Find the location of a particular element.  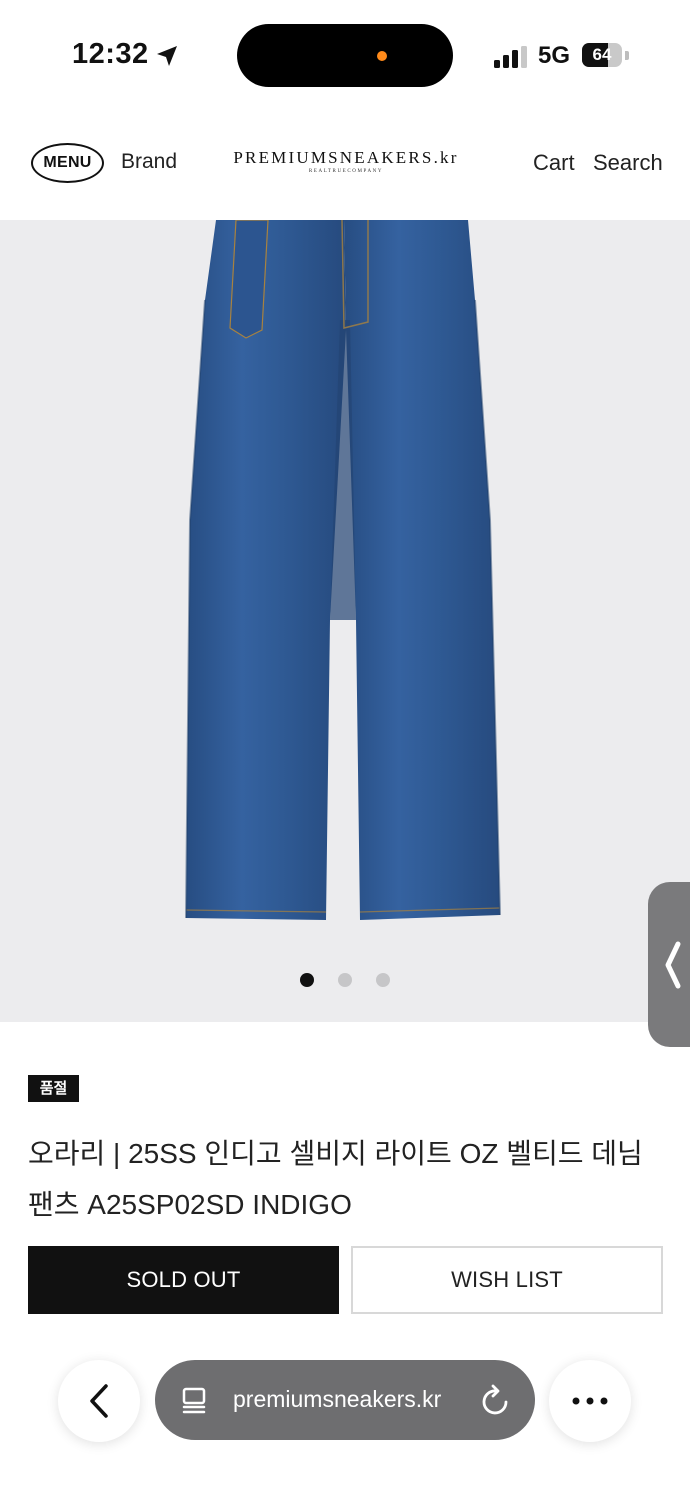

address-bar: premiumsneakers.kr is located at coordinates (345, 1400).